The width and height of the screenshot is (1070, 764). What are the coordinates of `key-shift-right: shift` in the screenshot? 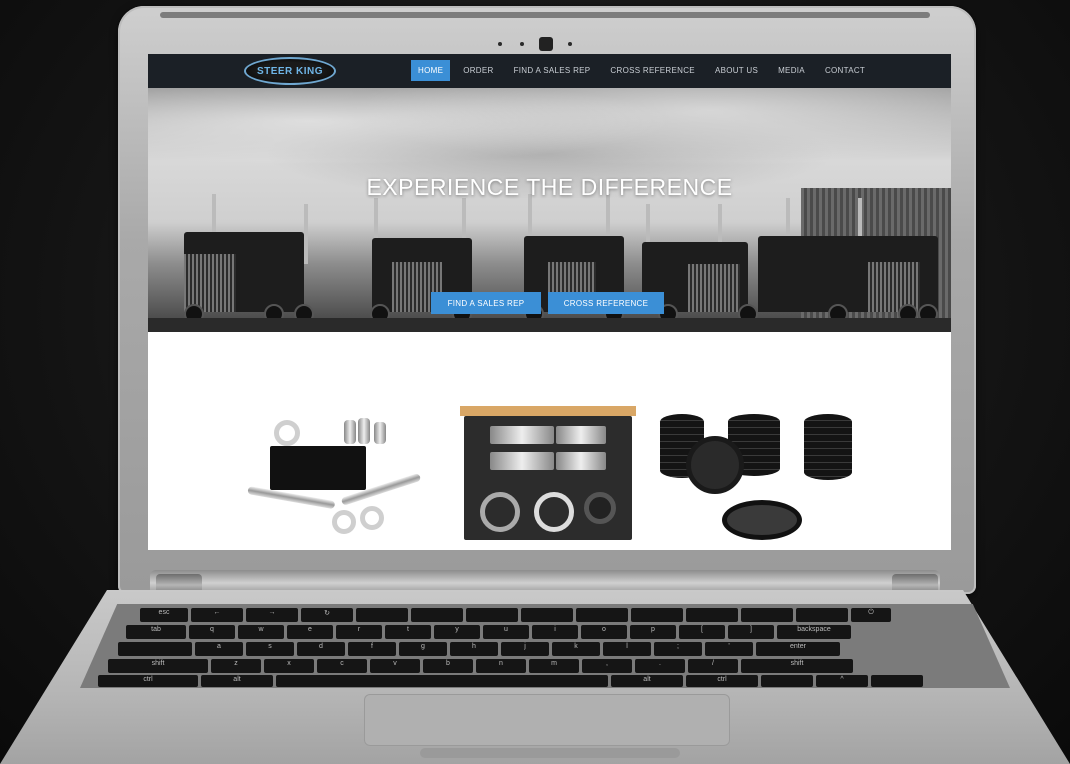 It's located at (797, 666).